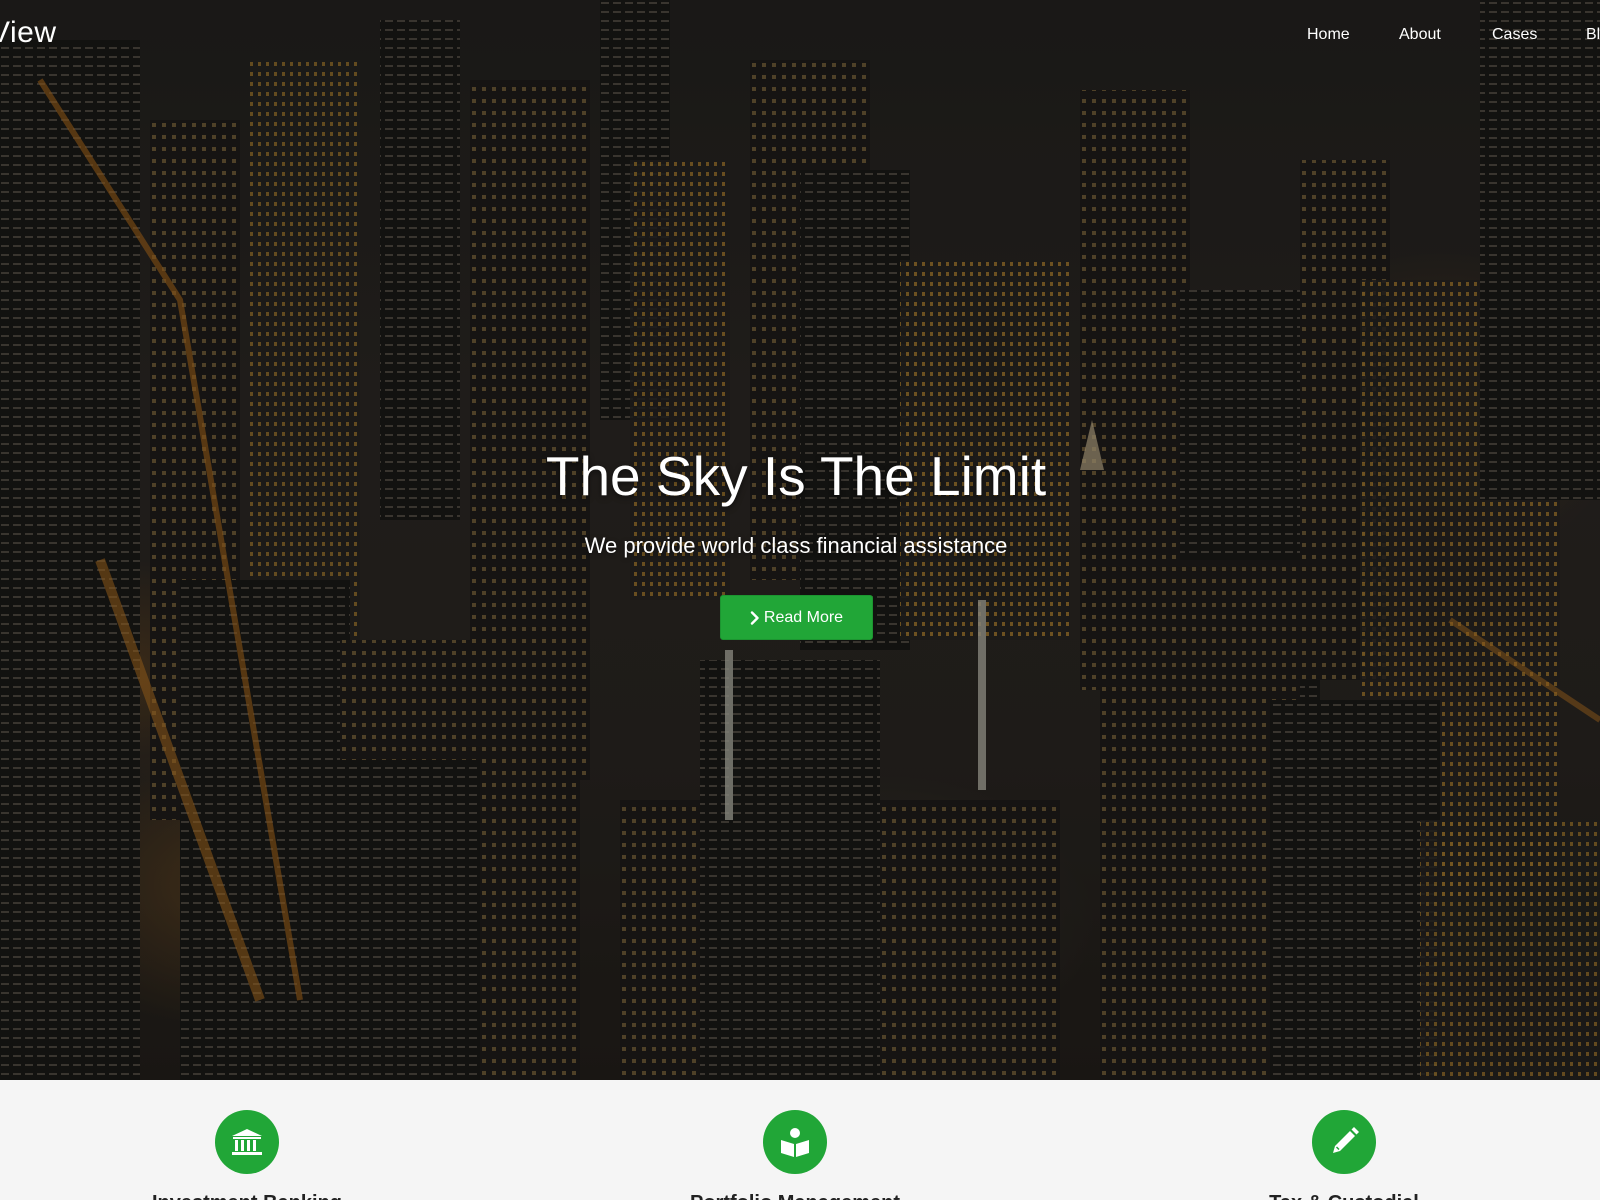 This screenshot has height=1200, width=1600. I want to click on feature-investment-banking: Investment Banking, so click(247, 1155).